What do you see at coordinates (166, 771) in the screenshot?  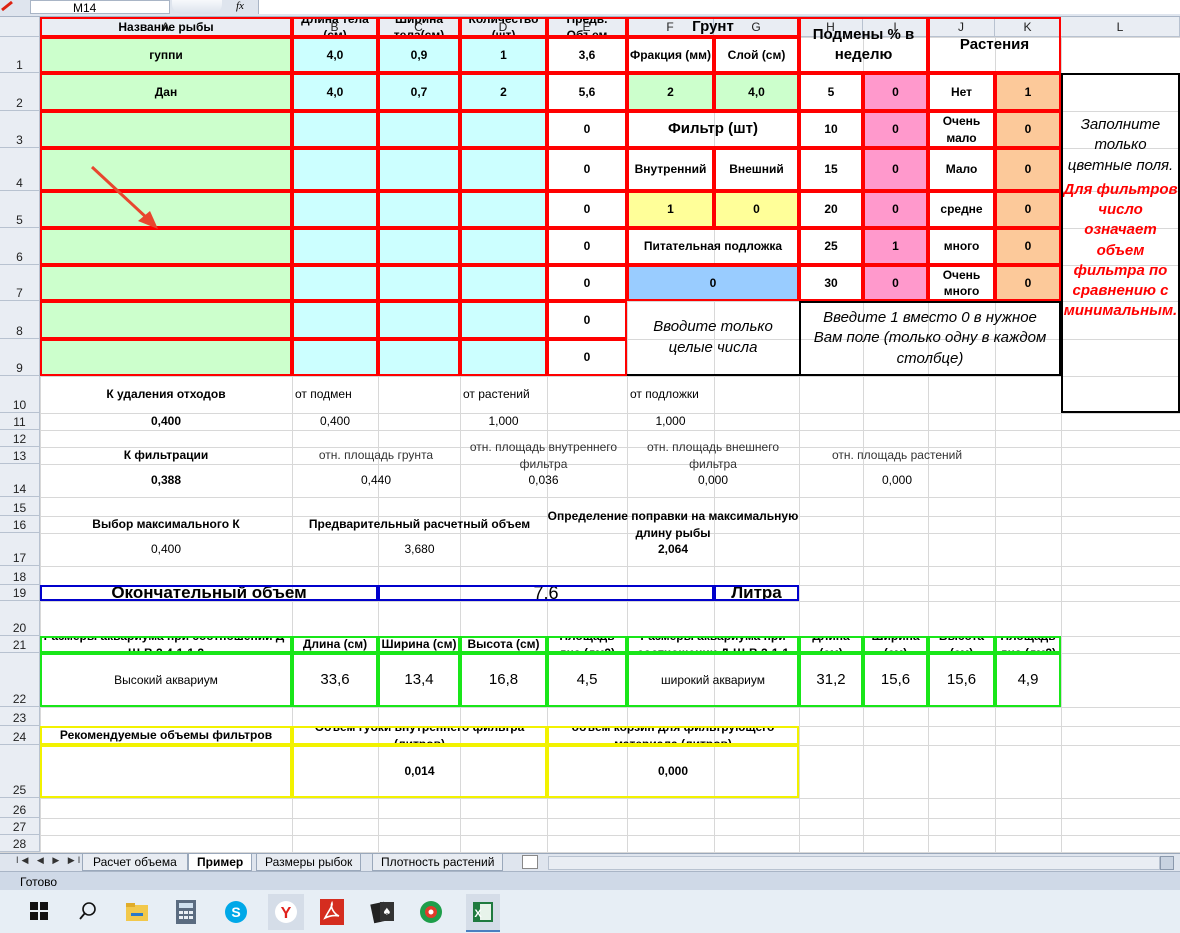 I see `filters-empty` at bounding box center [166, 771].